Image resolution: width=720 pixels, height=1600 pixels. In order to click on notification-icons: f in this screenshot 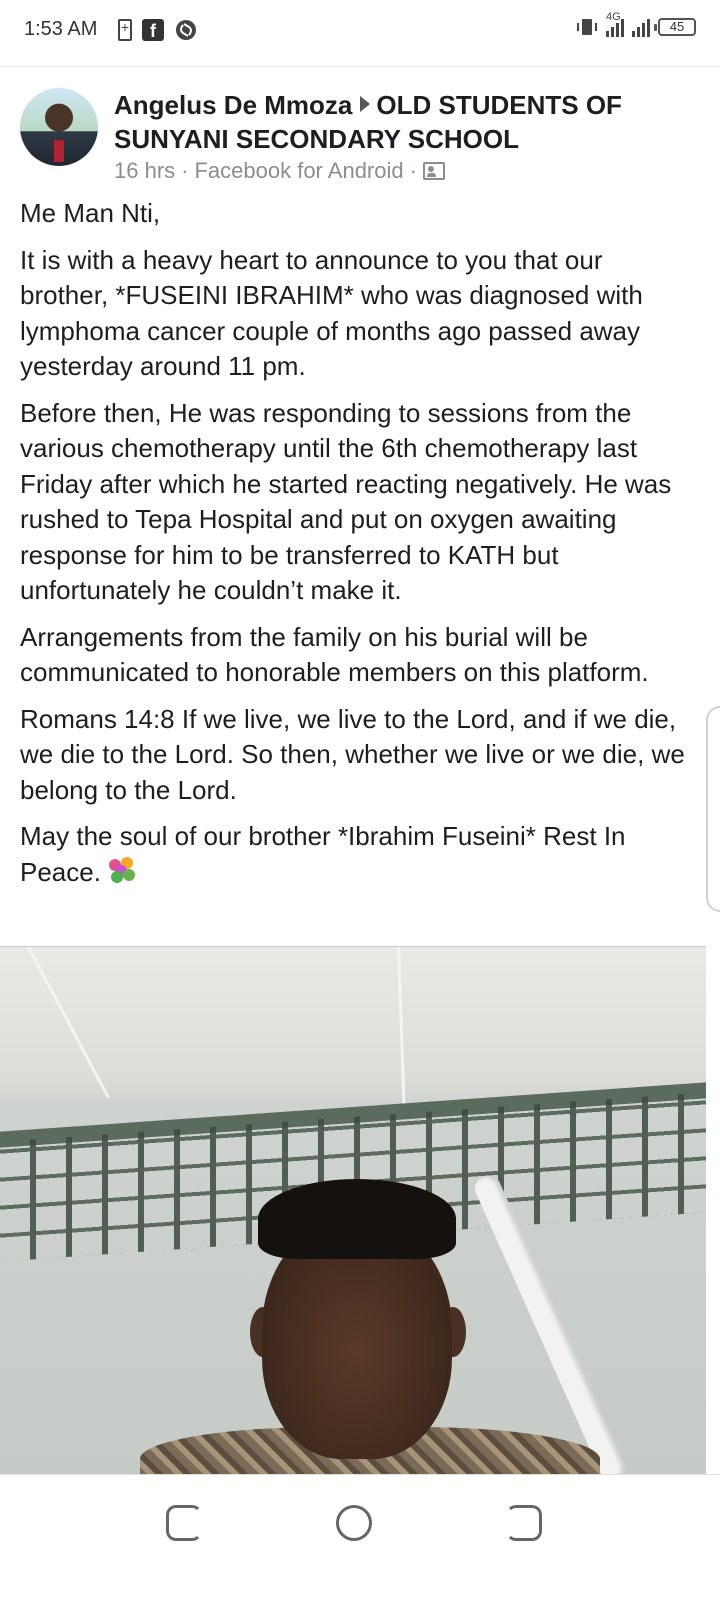, I will do `click(158, 30)`.